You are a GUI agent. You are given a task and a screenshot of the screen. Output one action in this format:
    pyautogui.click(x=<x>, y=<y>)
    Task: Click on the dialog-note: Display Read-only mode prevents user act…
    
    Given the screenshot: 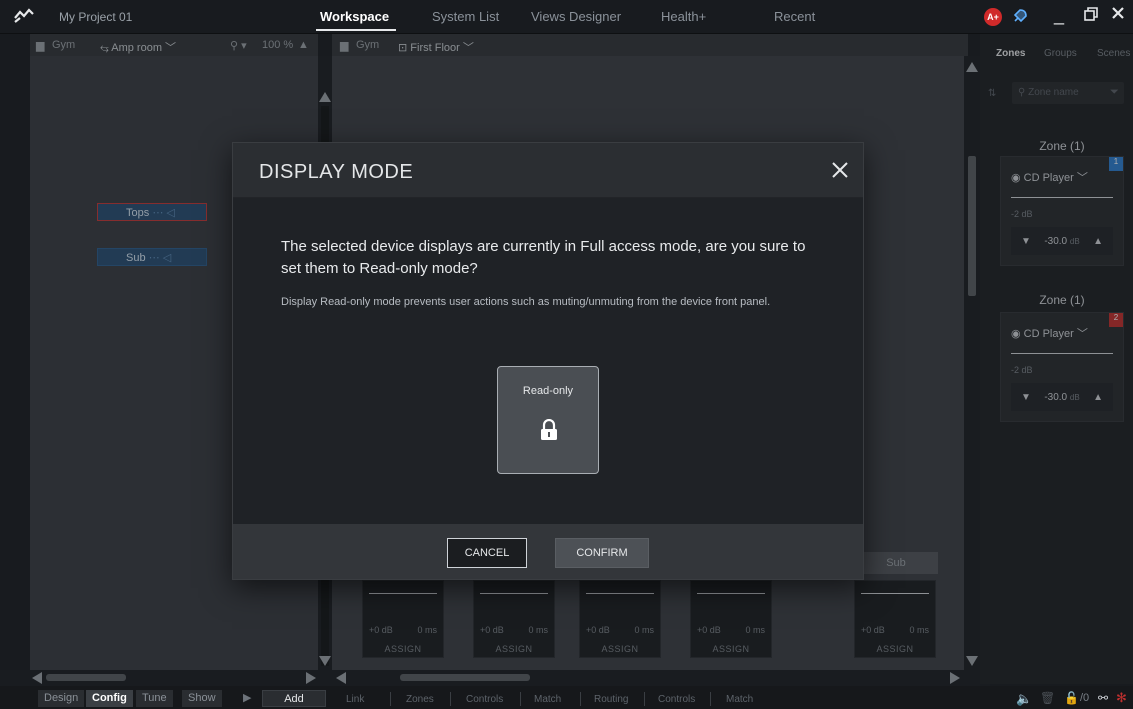 What is the action you would take?
    pyautogui.click(x=526, y=302)
    